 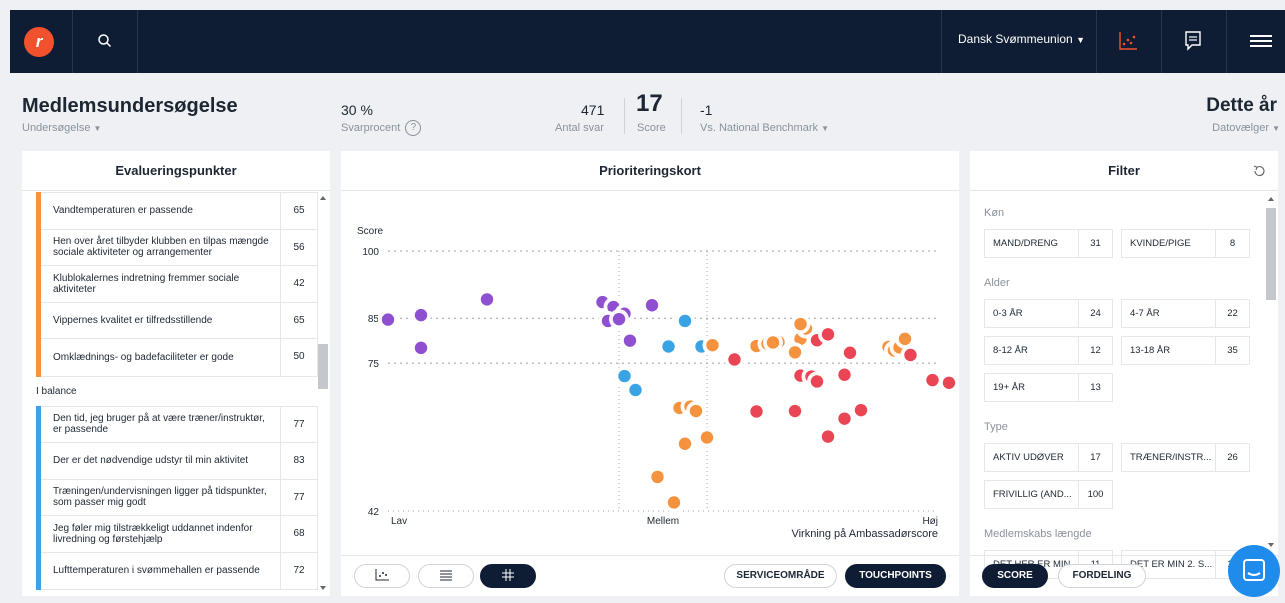 What do you see at coordinates (651, 128) in the screenshot?
I see `score-label: Score` at bounding box center [651, 128].